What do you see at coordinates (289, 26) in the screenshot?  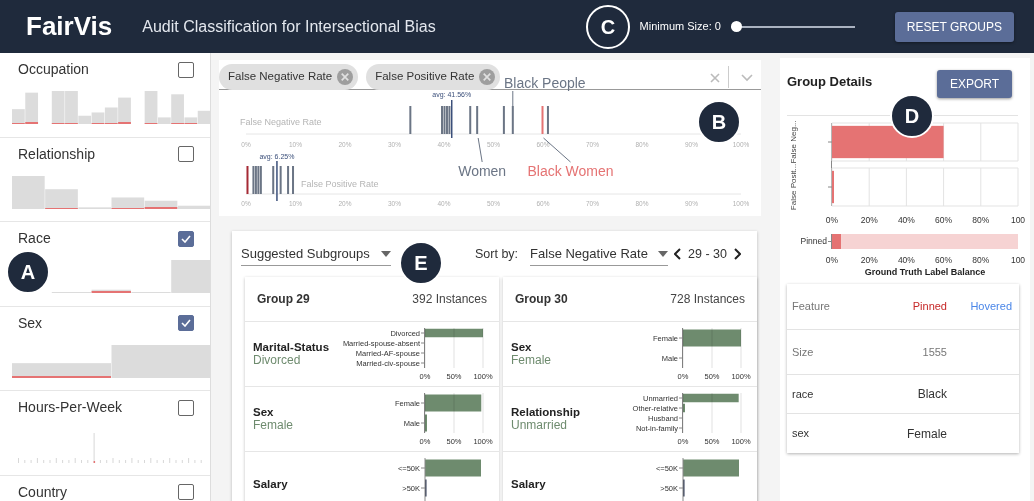 I see `app-subtitle: Audit Classification for Intersectional Bias` at bounding box center [289, 26].